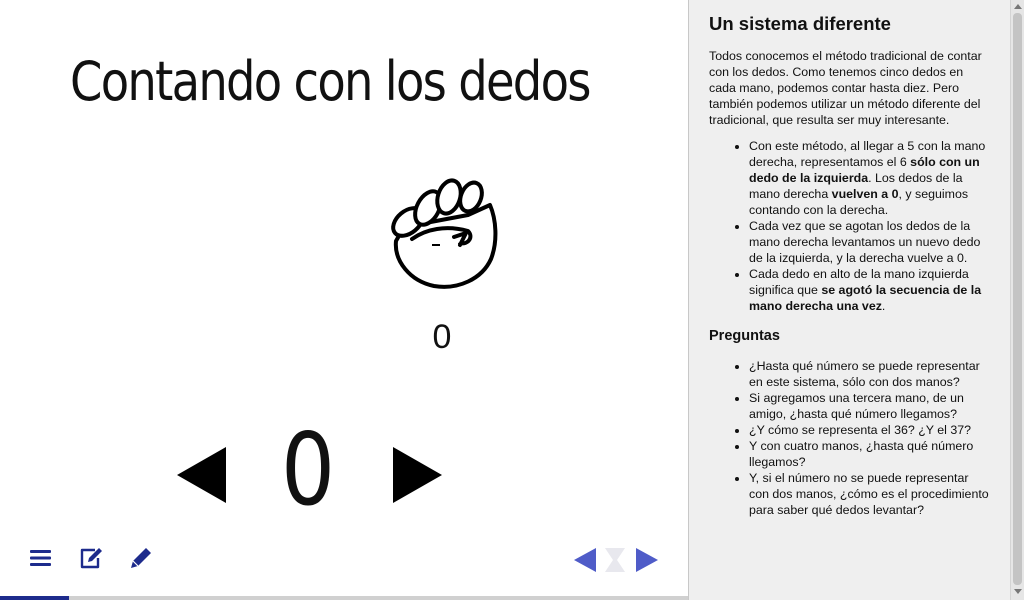  What do you see at coordinates (1018, 6) in the screenshot?
I see `scroll-up-arrow-icon` at bounding box center [1018, 6].